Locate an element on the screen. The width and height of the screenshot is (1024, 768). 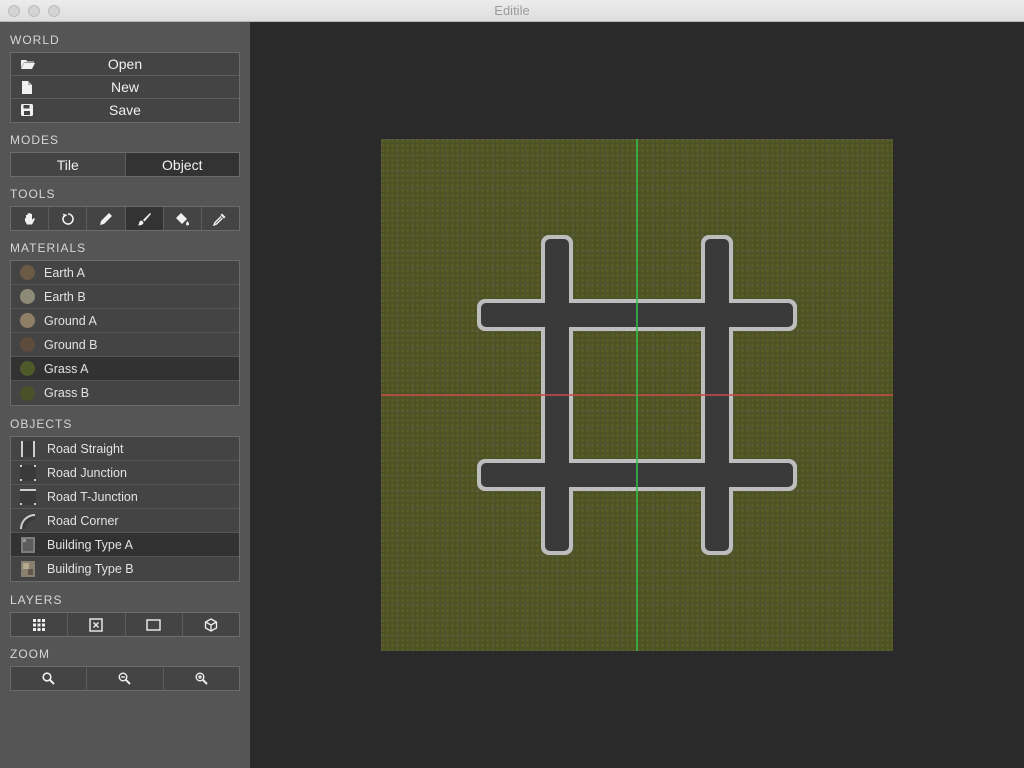
zoom-reset-button is located at coordinates (49, 678).